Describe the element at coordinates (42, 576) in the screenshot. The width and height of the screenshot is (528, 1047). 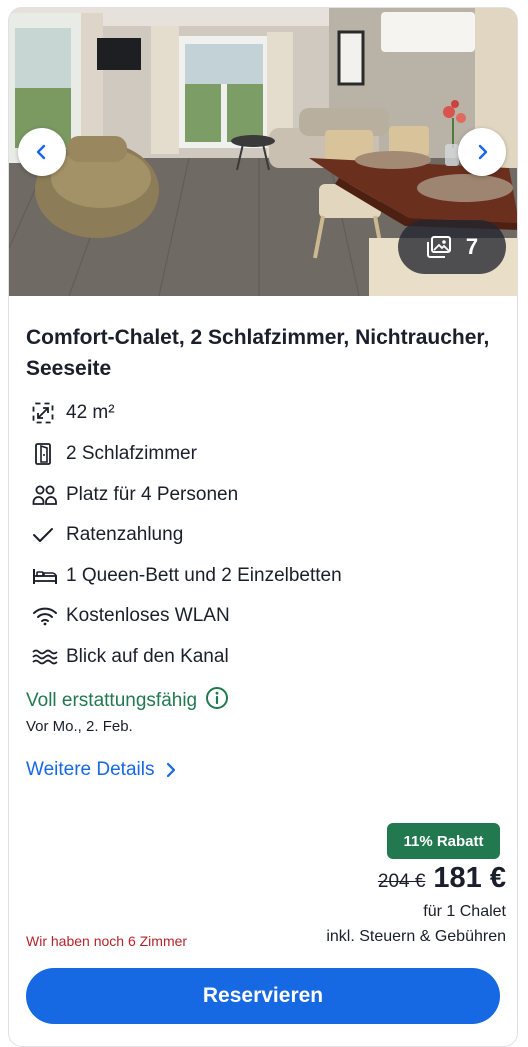
I see `bed-icon` at that location.